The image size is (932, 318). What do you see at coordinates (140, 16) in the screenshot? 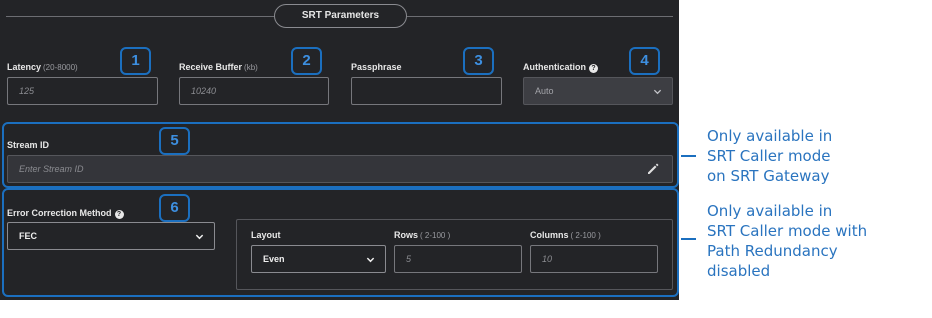
I see `section-divider-left` at bounding box center [140, 16].